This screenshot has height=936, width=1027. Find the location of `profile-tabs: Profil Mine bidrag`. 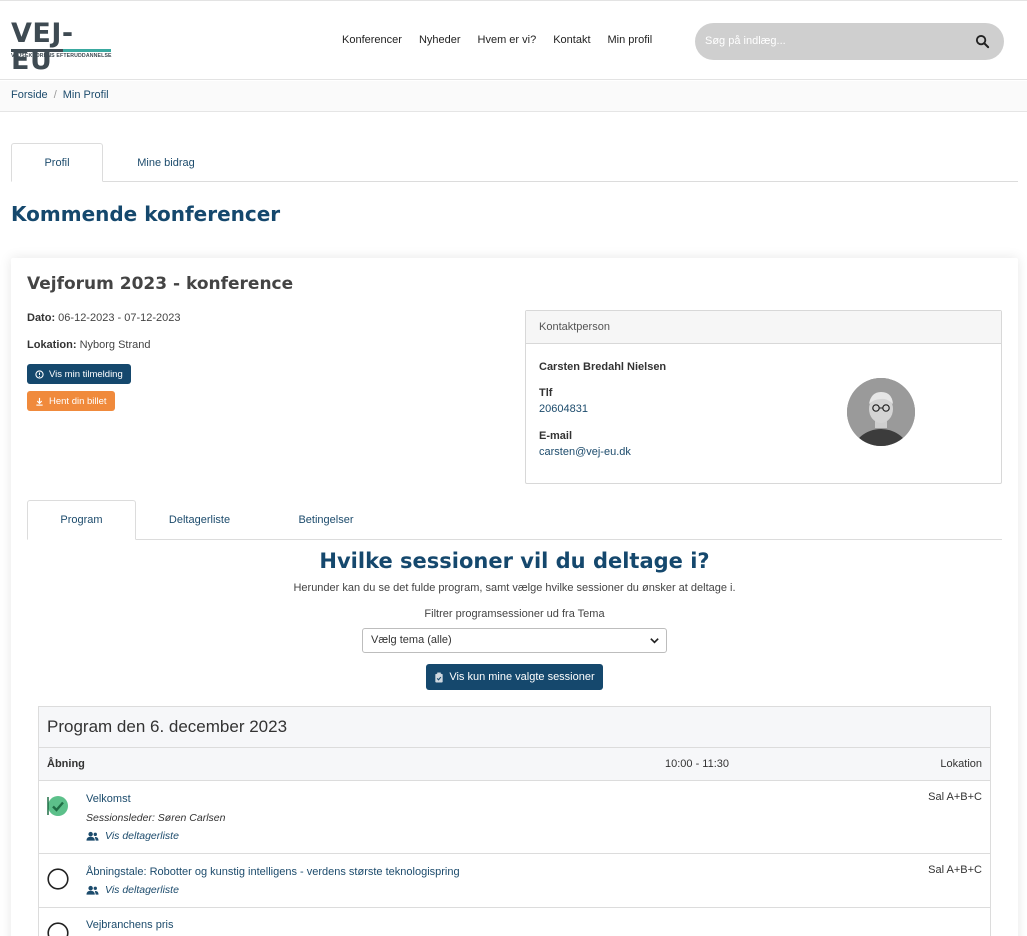

profile-tabs: Profil Mine bidrag is located at coordinates (514, 162).